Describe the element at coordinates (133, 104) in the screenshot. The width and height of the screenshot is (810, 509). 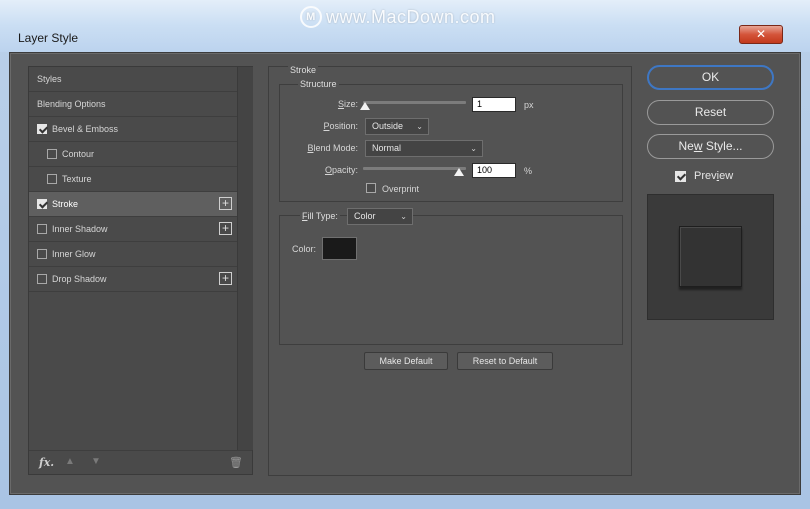
I see `styles-item-blending-options: Blending Options` at that location.